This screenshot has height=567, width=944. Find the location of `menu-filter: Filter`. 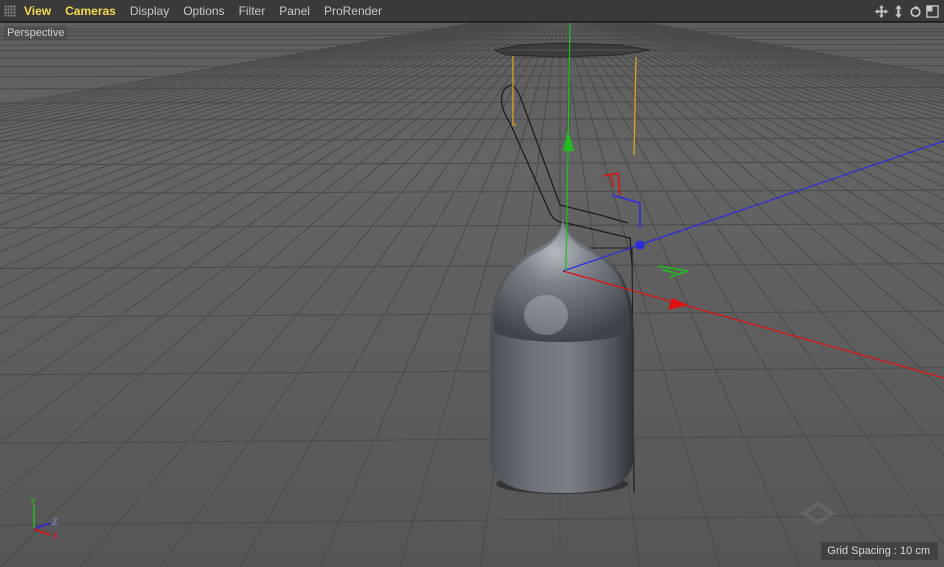

menu-filter: Filter is located at coordinates (252, 11).